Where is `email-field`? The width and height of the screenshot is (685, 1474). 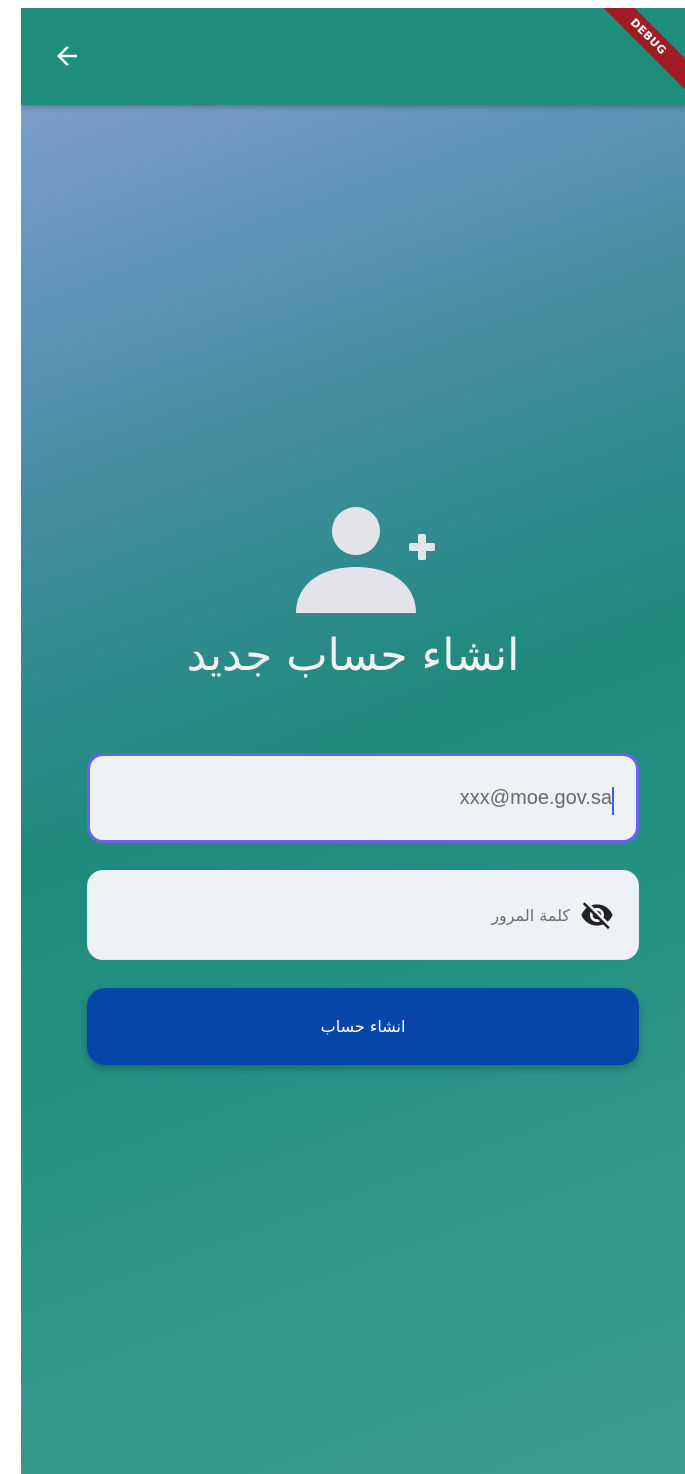 email-field is located at coordinates (363, 798).